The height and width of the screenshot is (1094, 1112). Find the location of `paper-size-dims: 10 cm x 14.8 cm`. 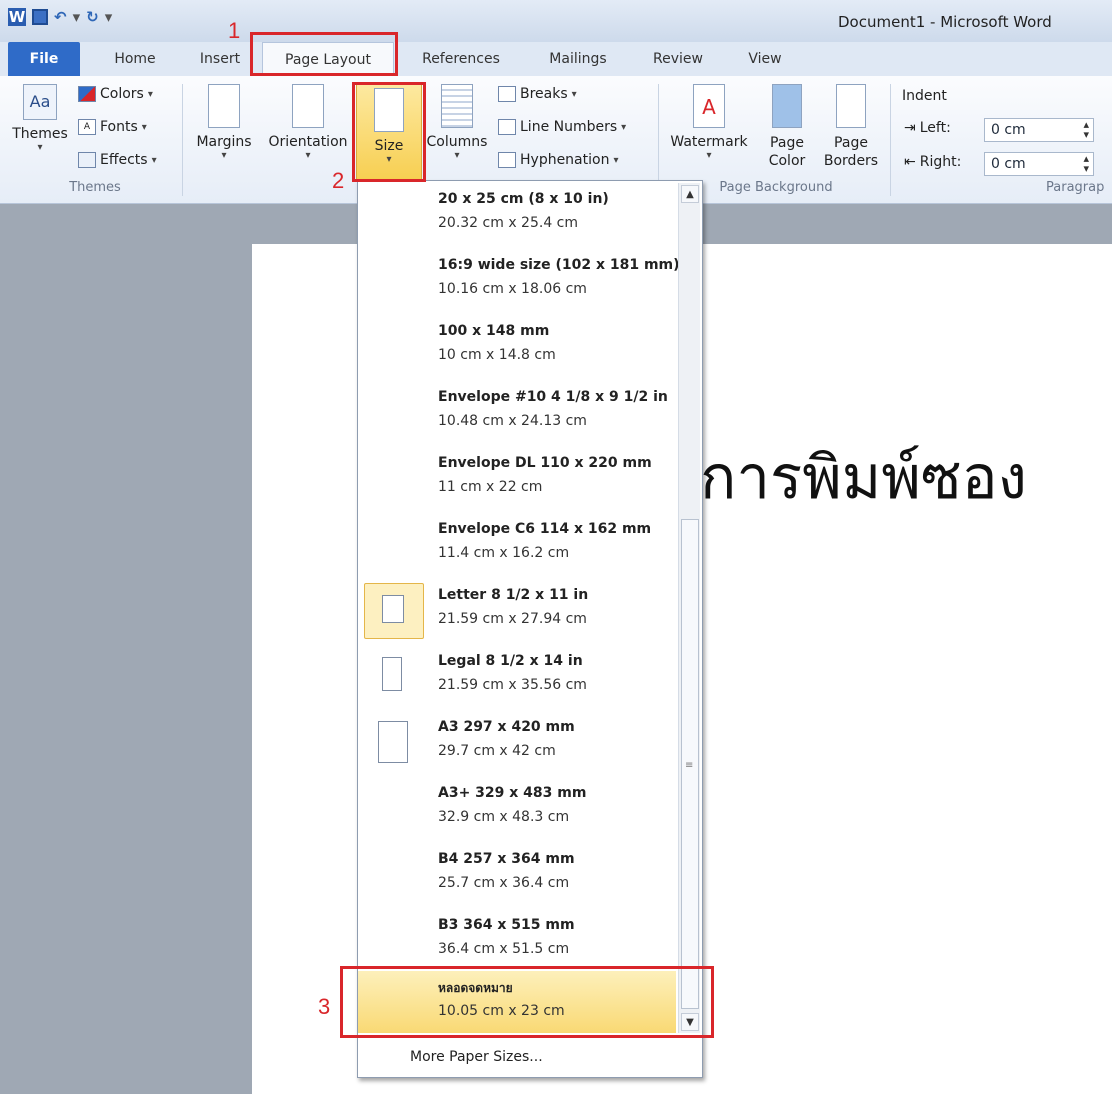

paper-size-dims: 10 cm x 14.8 cm is located at coordinates (497, 355).